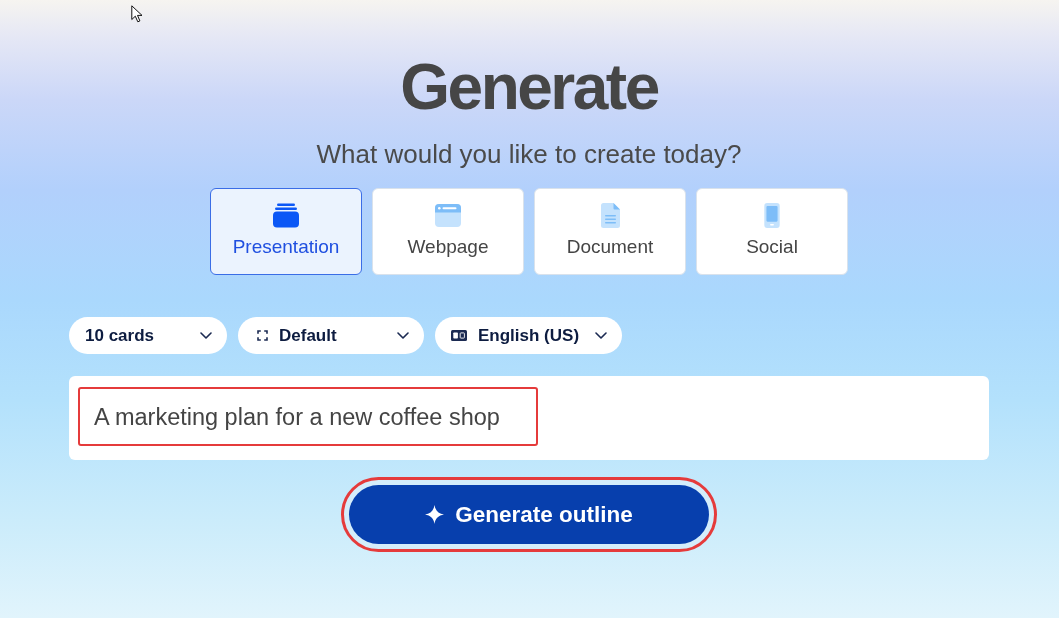 This screenshot has width=1059, height=618. Describe the element at coordinates (529, 154) in the screenshot. I see `page-subtitle: What would you like to create today?` at that location.